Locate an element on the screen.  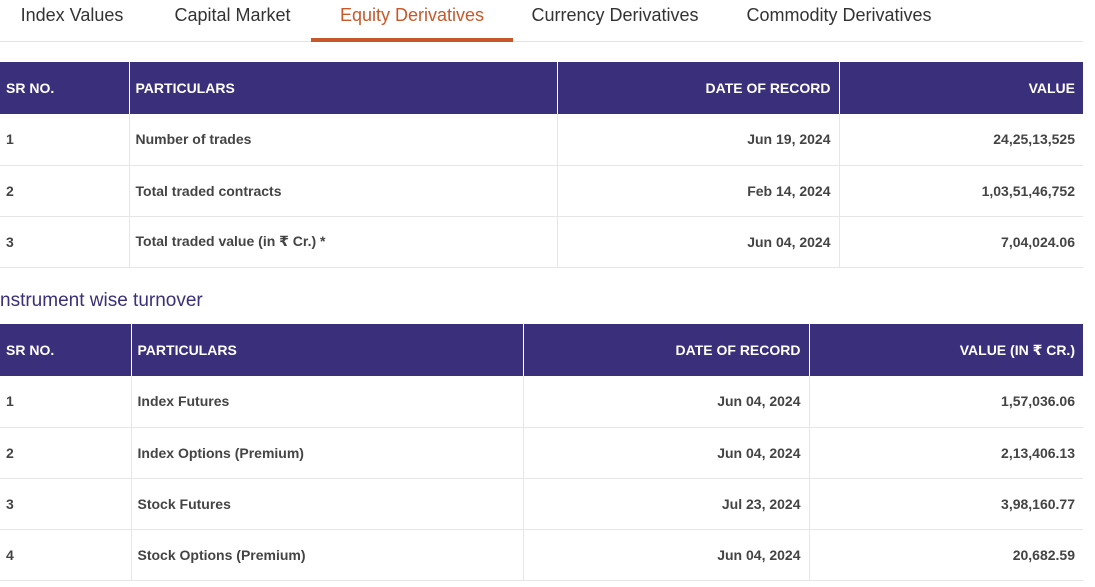
cell-particulars: Index Futures is located at coordinates (327, 402).